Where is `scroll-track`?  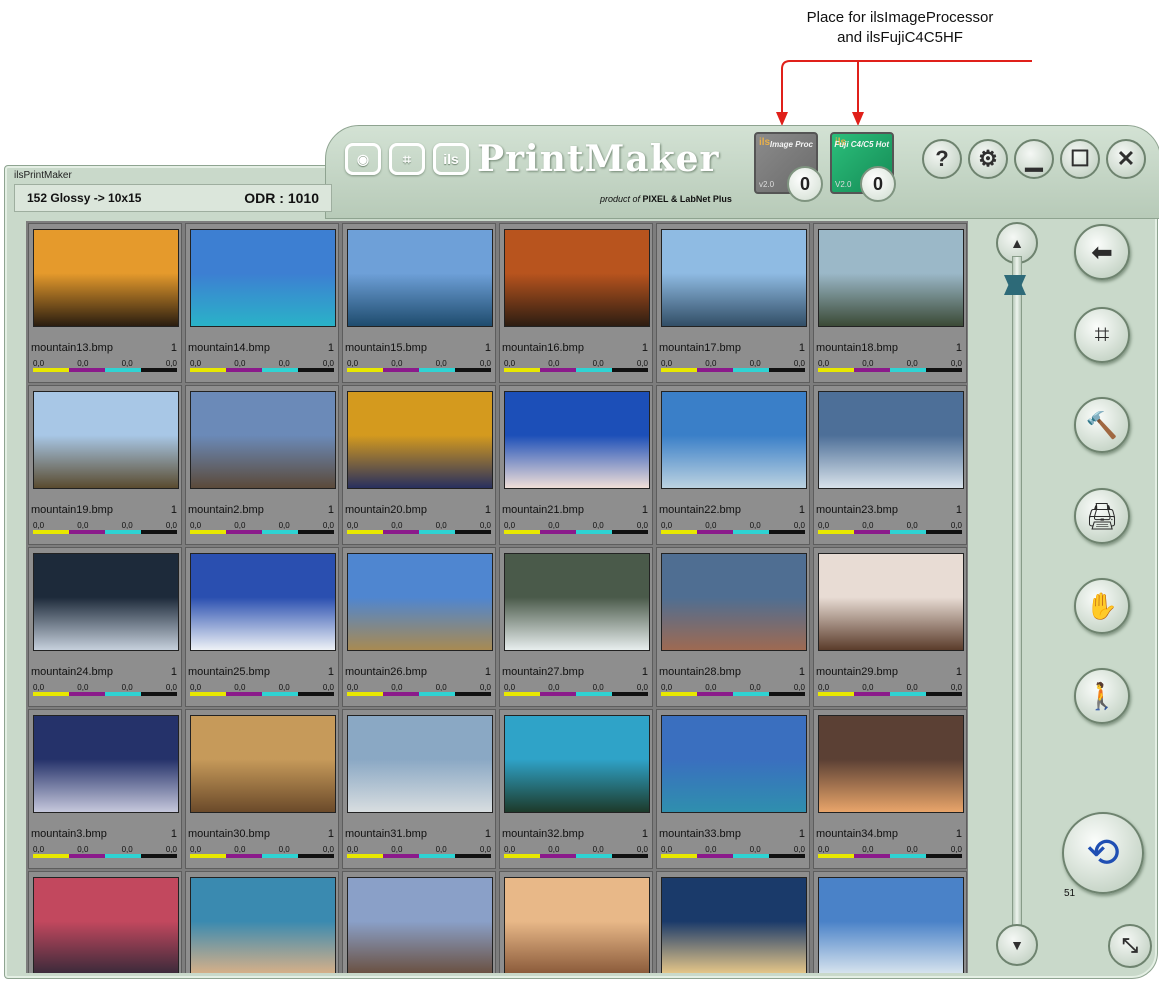
scroll-track is located at coordinates (1017, 592).